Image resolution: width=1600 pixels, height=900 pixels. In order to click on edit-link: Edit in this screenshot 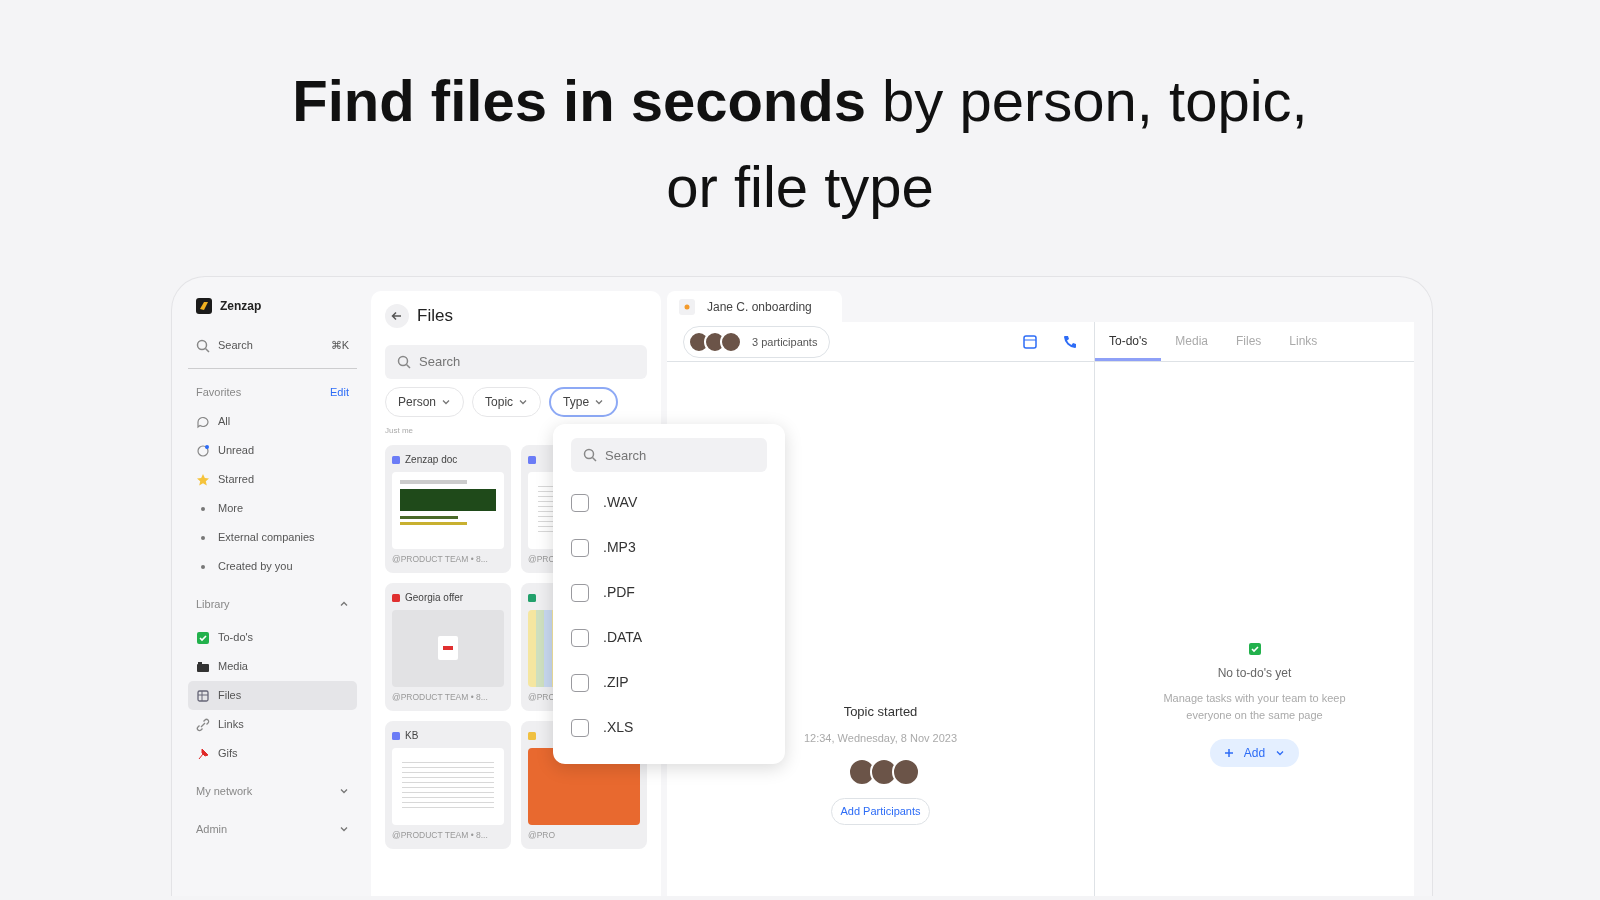, I will do `click(339, 392)`.